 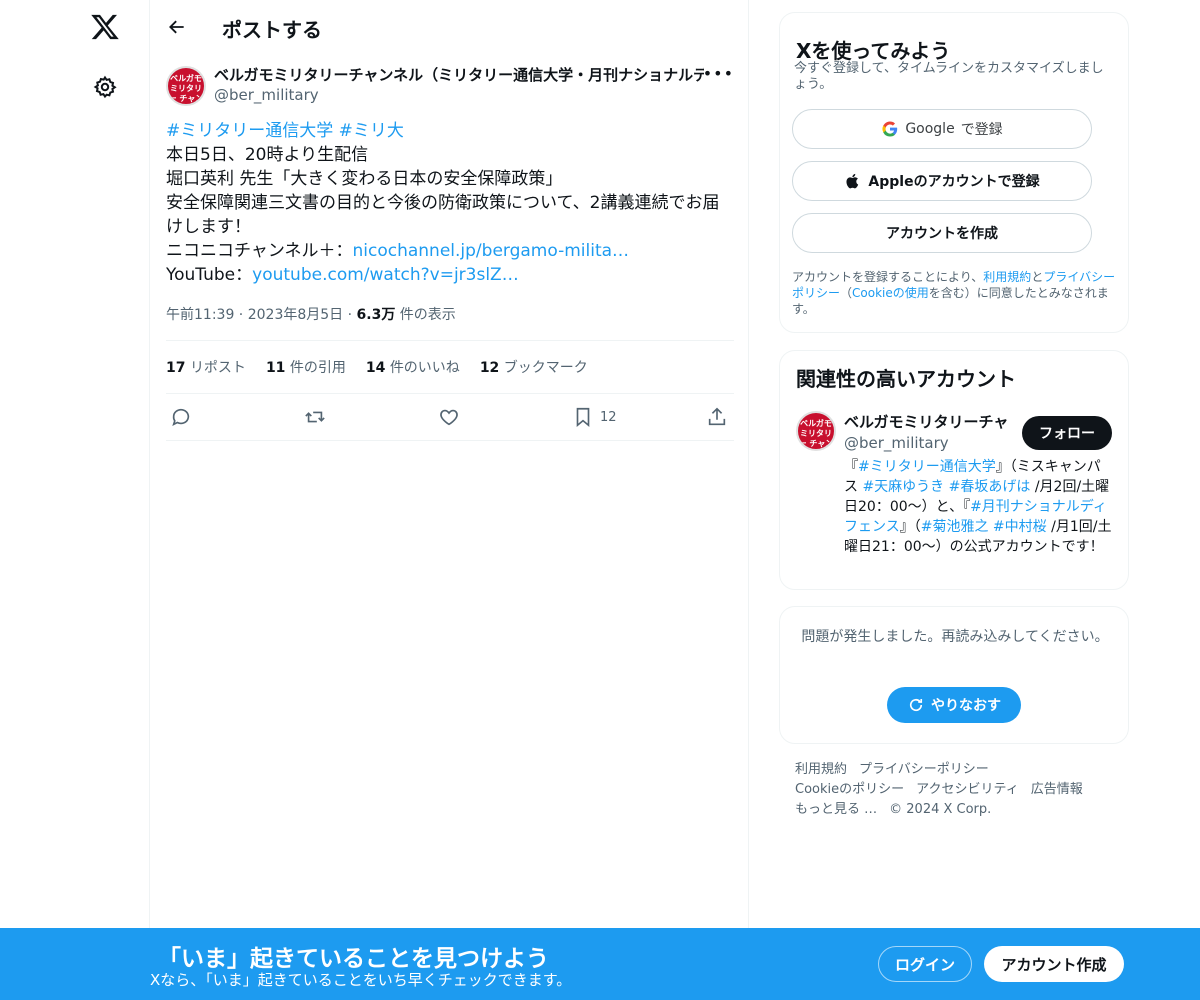 What do you see at coordinates (924, 769) in the screenshot?
I see `footer-privacy-link: プライバシーポリシー` at bounding box center [924, 769].